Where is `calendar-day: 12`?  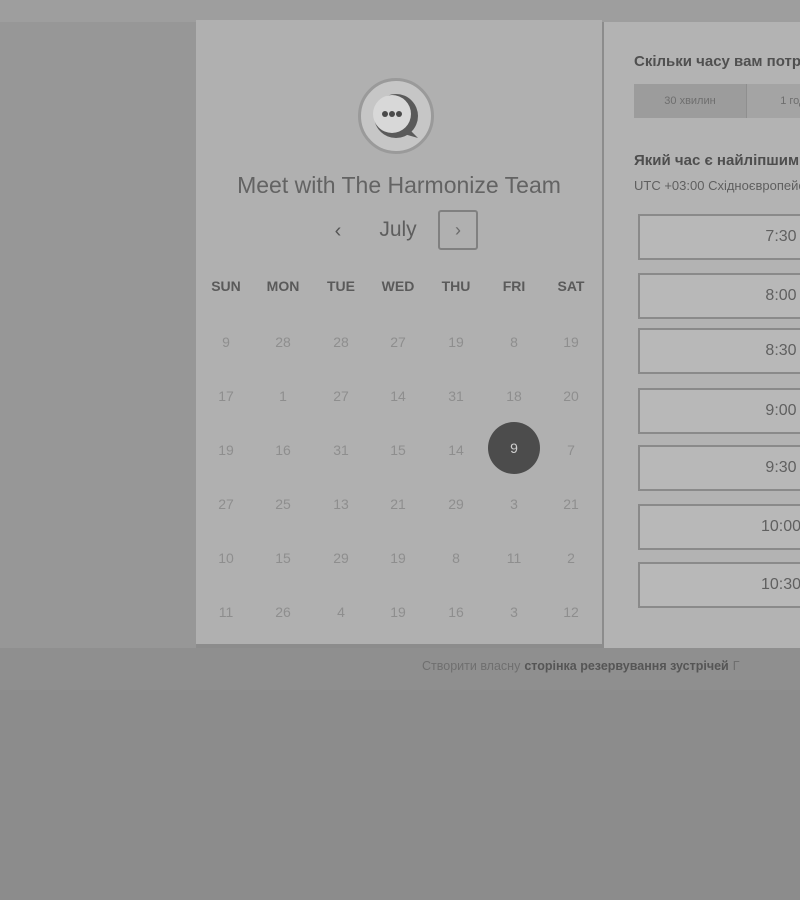 calendar-day: 12 is located at coordinates (571, 612).